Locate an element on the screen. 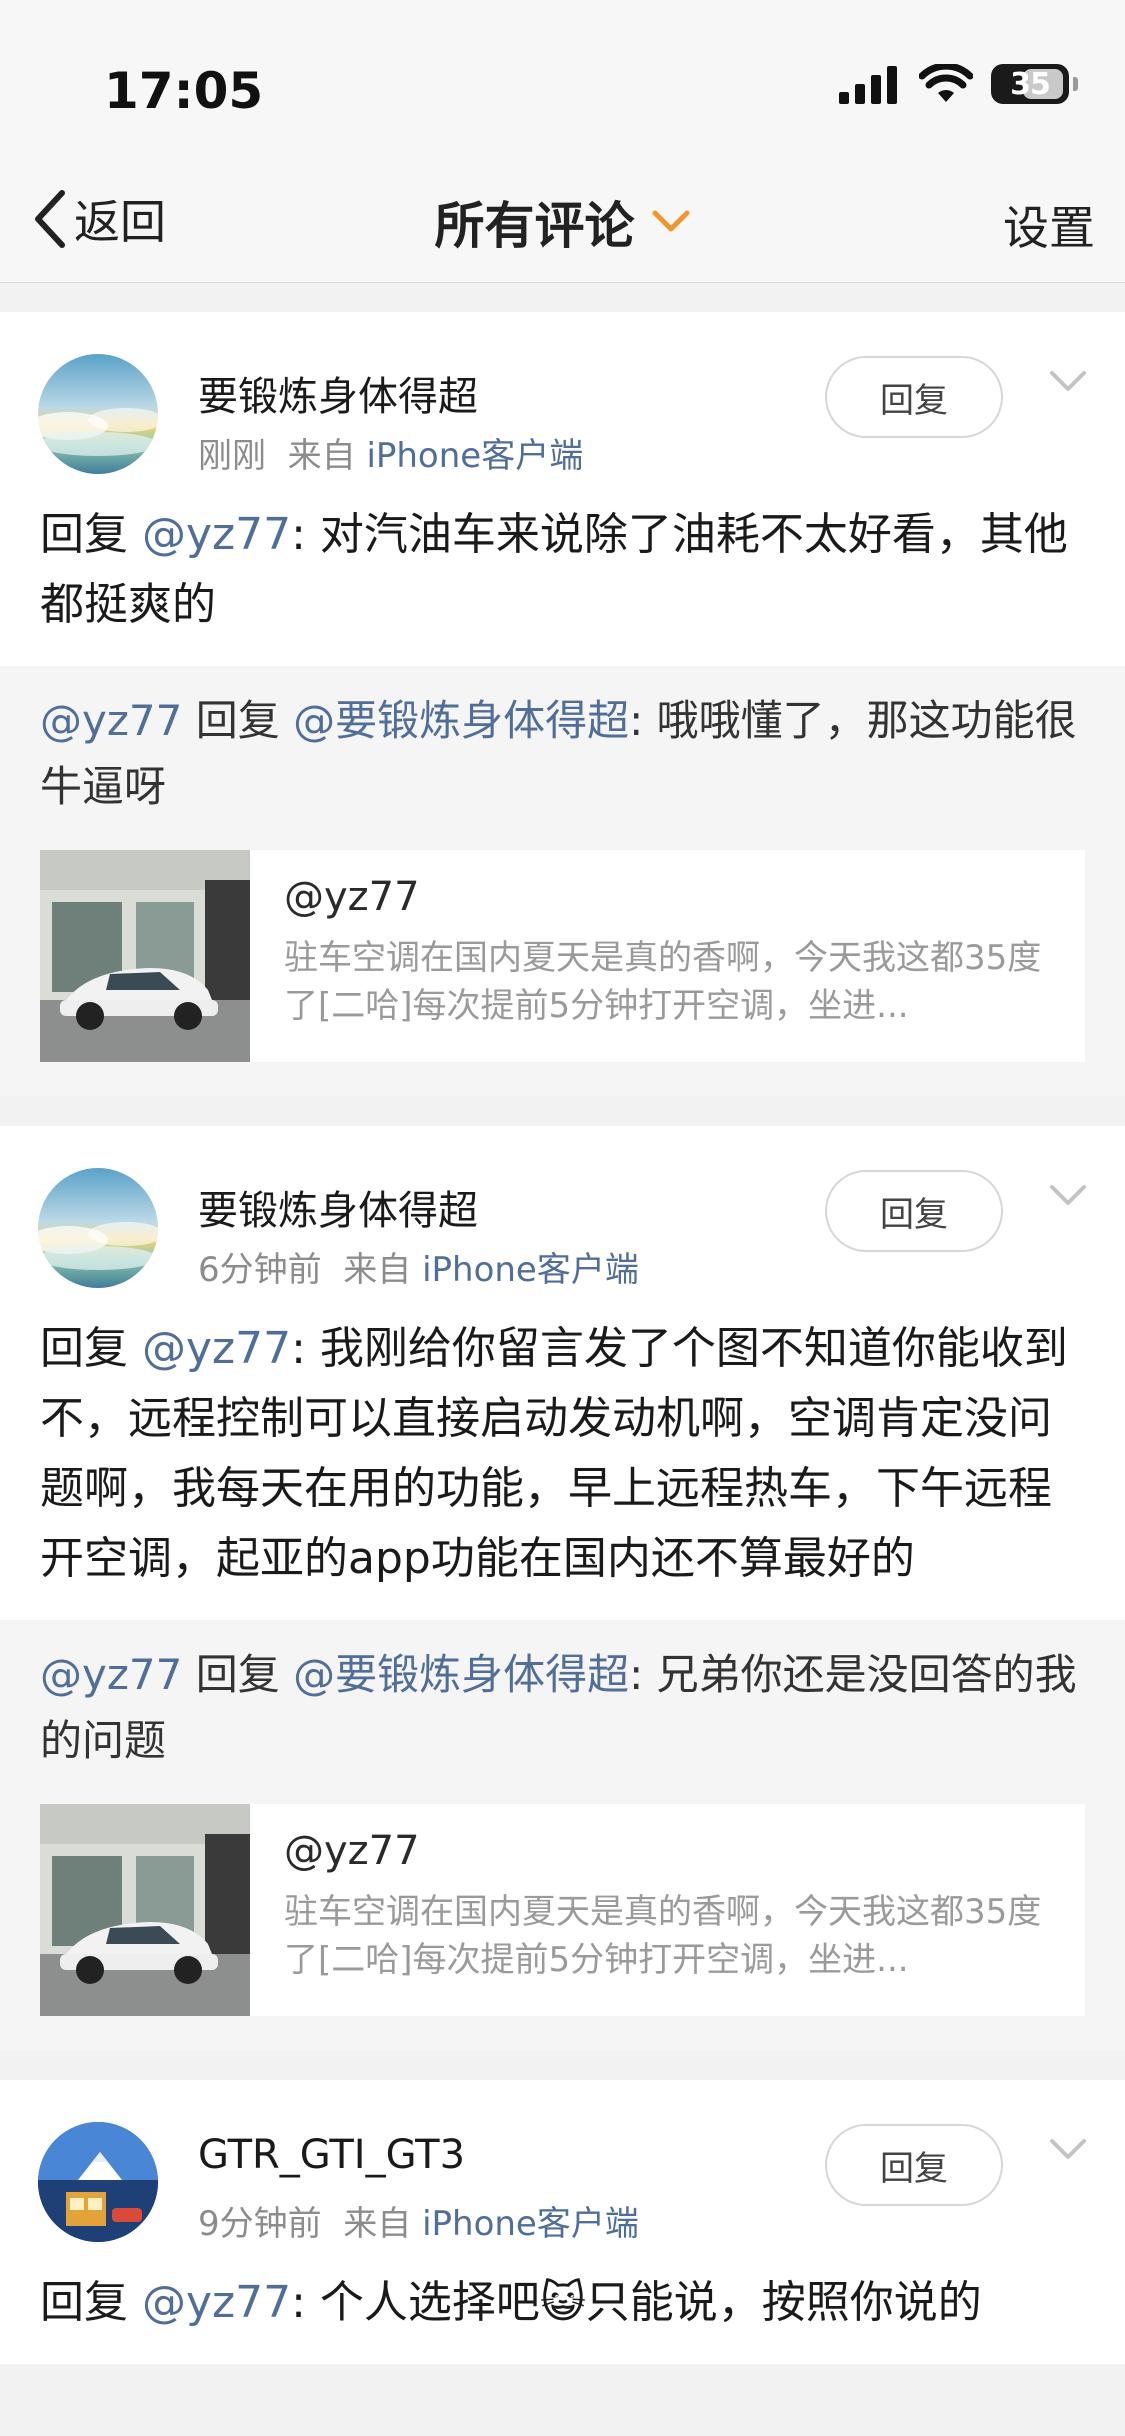 This screenshot has height=2436, width=1125. wifi-icon is located at coordinates (946, 83).